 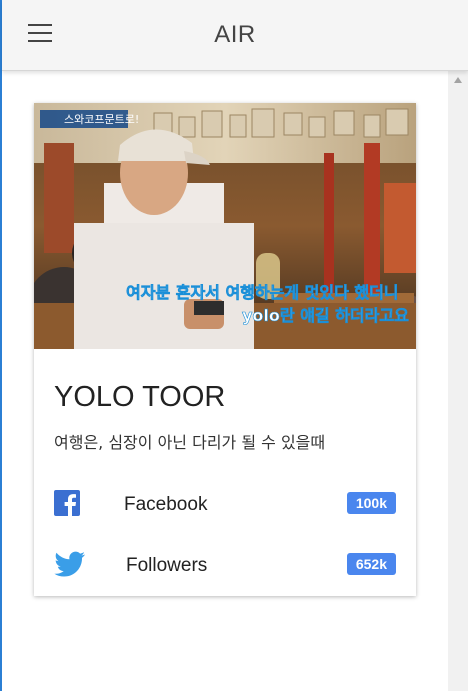 I want to click on image-subtitle-line1: 여자분 혼자서 여행하는게 멋있다 했더니, so click(x=262, y=292).